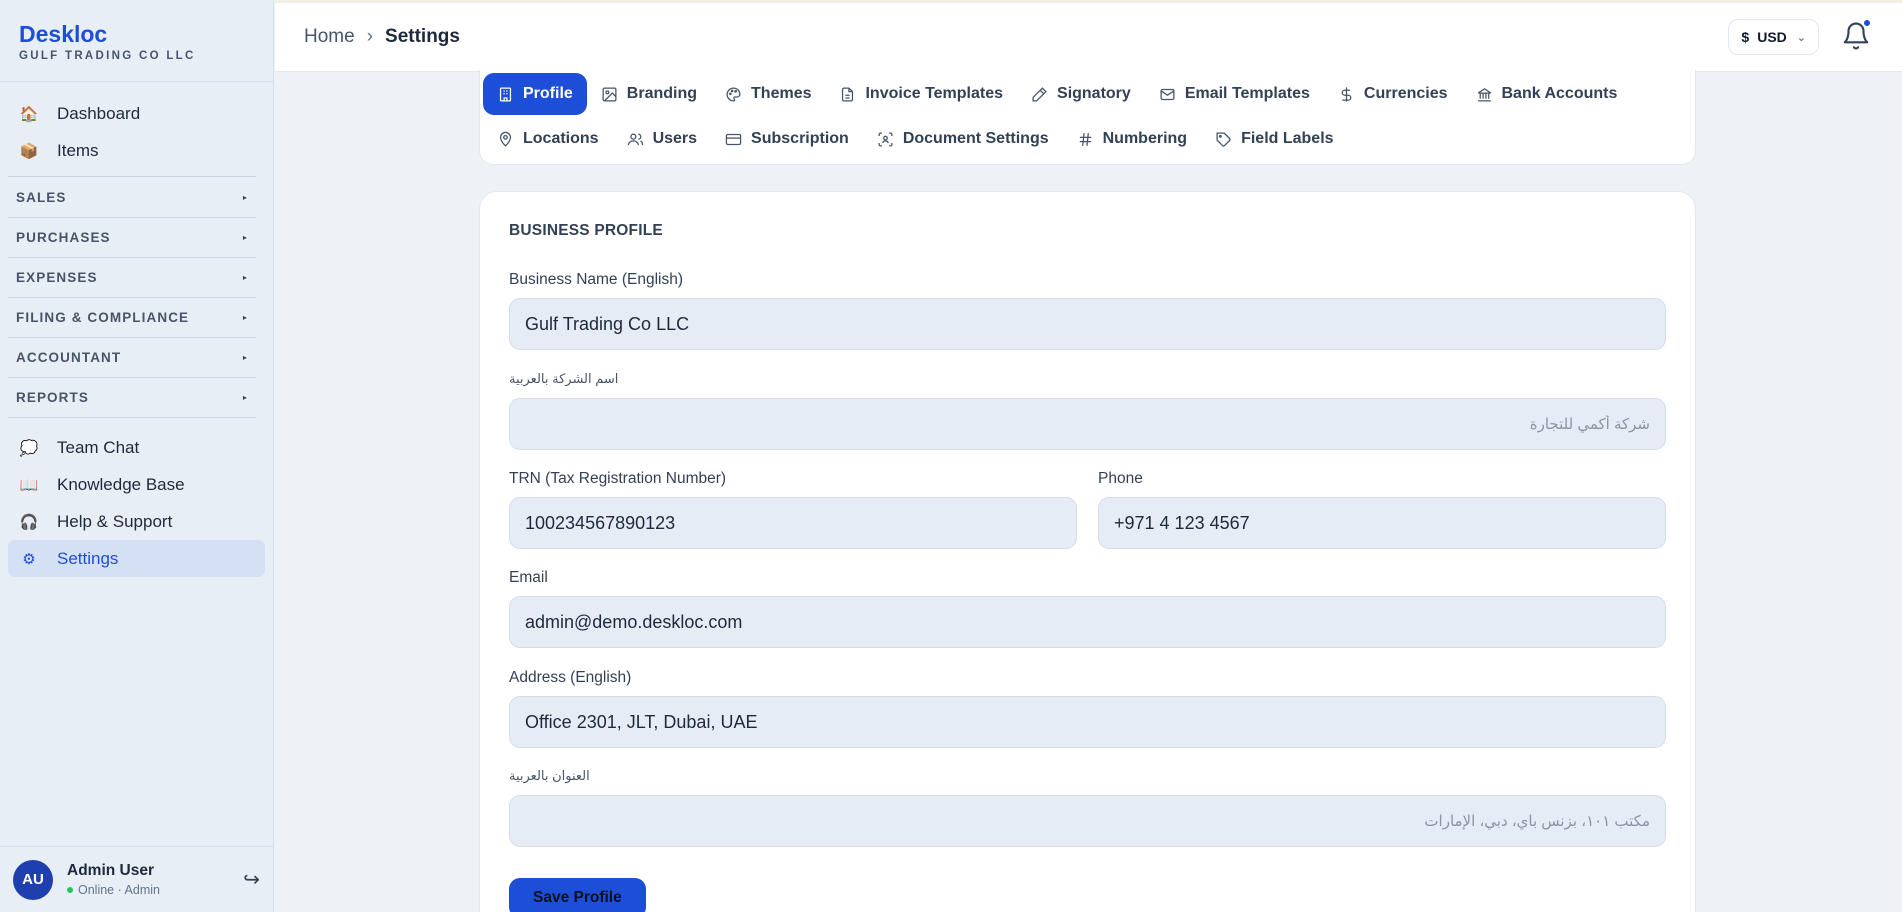 The width and height of the screenshot is (1902, 912). I want to click on tab-bank-accounts: Bank Accounts, so click(1547, 94).